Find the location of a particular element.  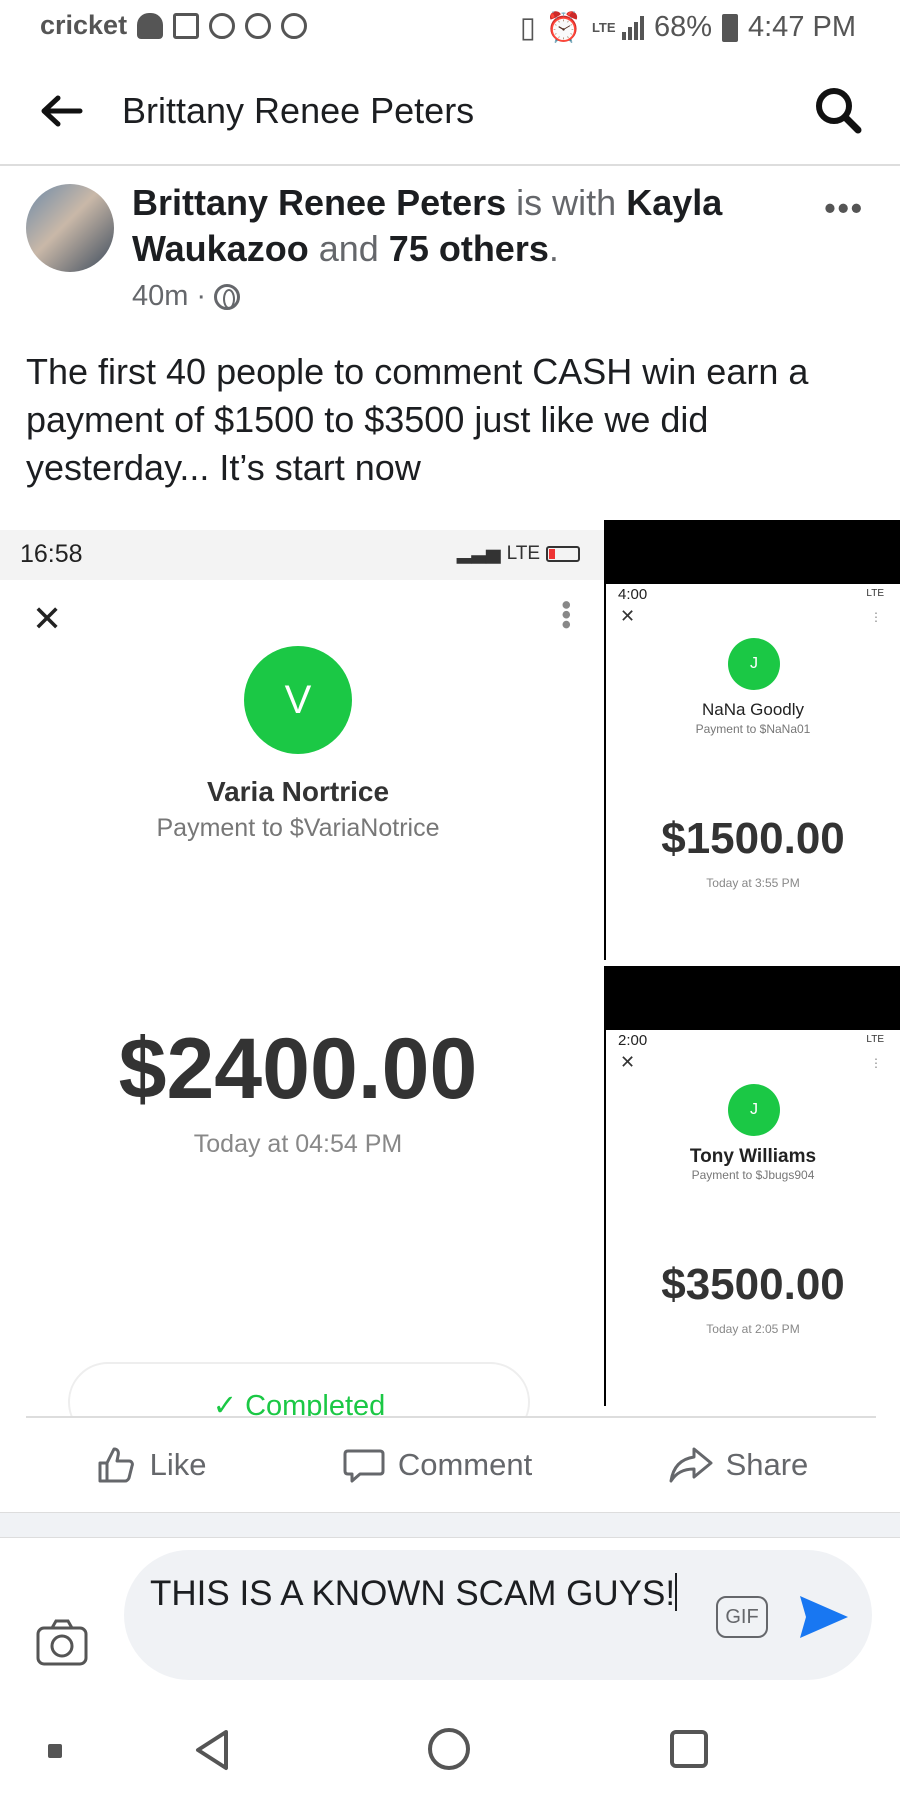

text-caret is located at coordinates (676, 1592).